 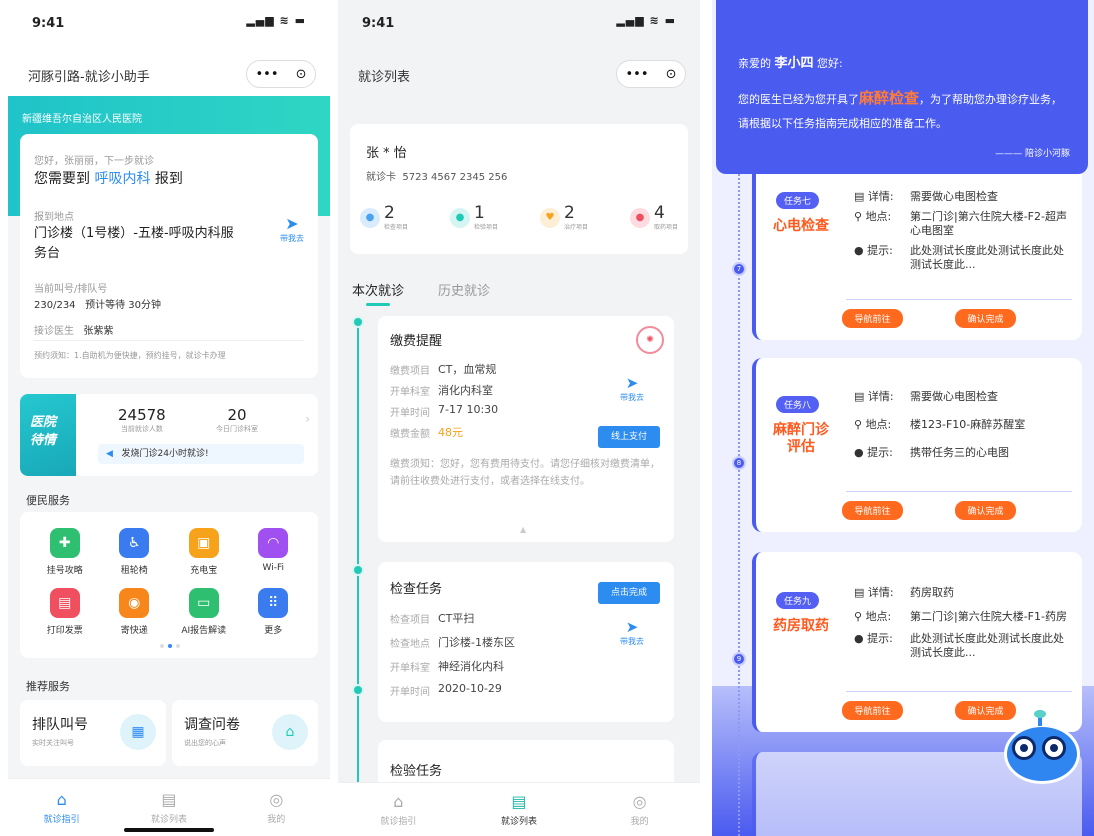 What do you see at coordinates (452, 666) in the screenshot?
I see `exam-row: 开单科室 神经消化内科` at bounding box center [452, 666].